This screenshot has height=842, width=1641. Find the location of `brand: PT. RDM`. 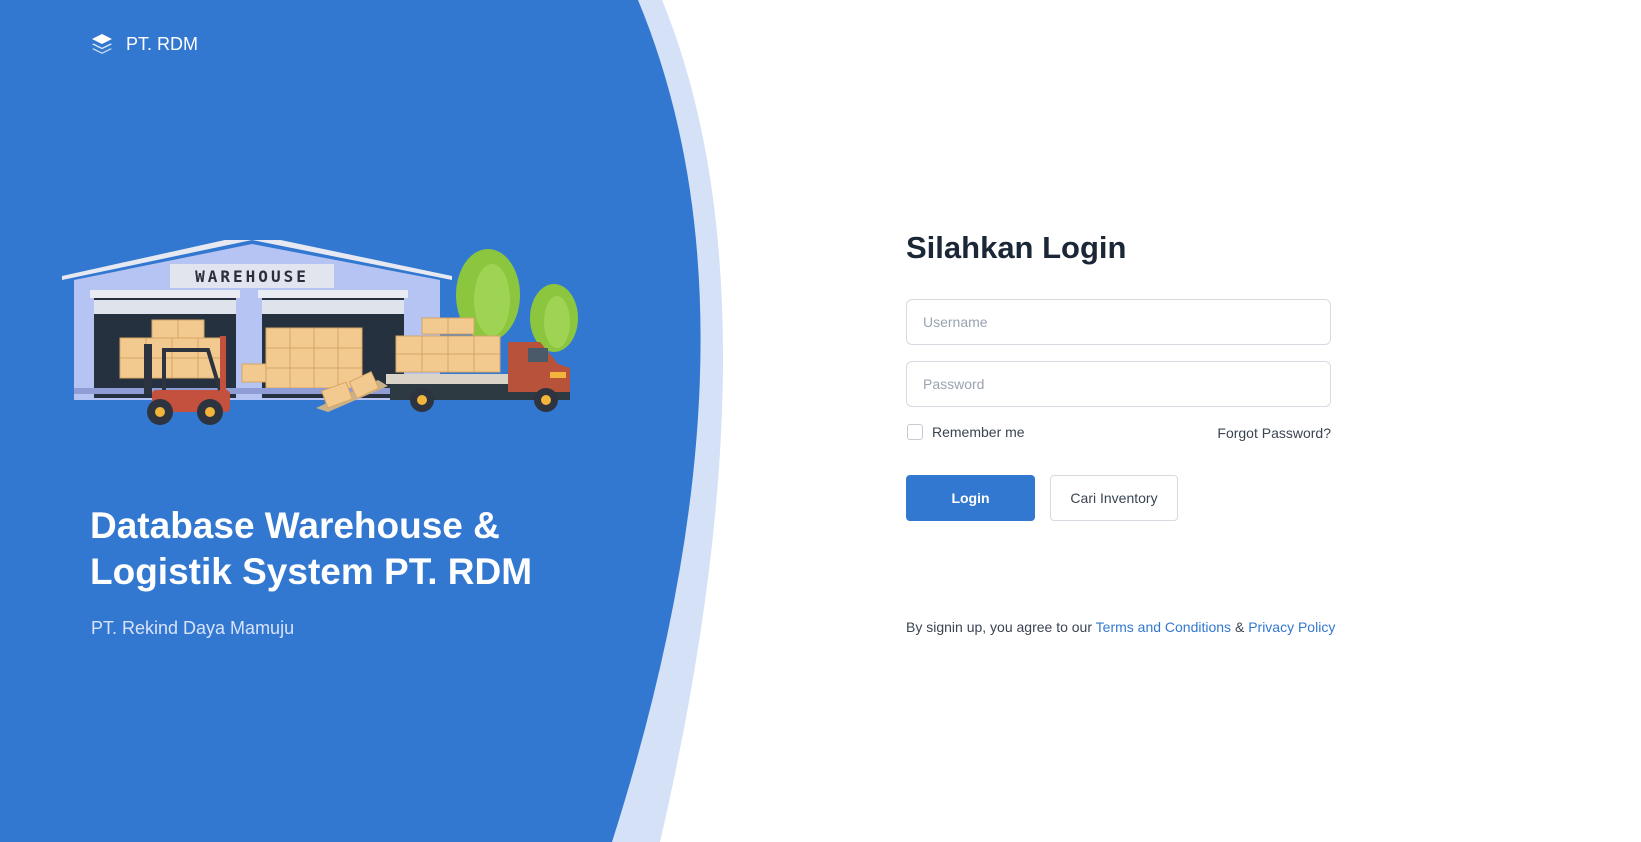

brand: PT. RDM is located at coordinates (144, 44).